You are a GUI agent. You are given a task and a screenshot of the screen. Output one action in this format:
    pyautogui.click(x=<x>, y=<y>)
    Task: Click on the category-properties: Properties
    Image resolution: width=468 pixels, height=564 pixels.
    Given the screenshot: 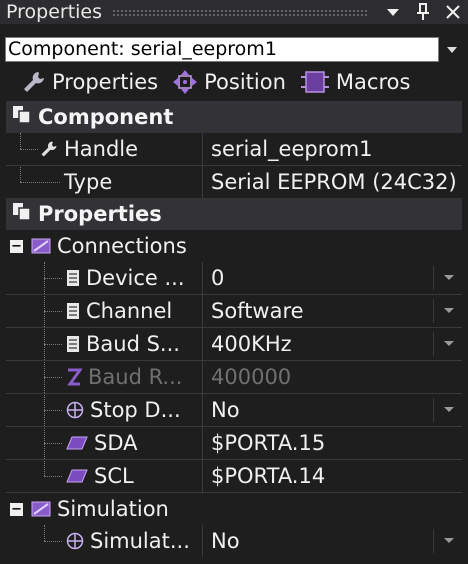 What is the action you would take?
    pyautogui.click(x=234, y=214)
    